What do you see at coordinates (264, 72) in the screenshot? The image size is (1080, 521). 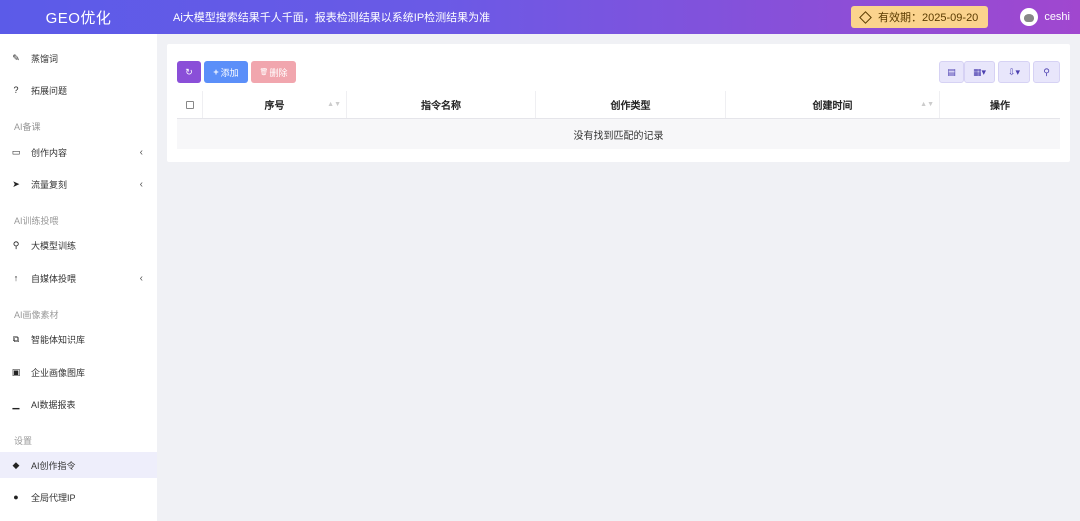 I see `trash-icon: 🗑` at bounding box center [264, 72].